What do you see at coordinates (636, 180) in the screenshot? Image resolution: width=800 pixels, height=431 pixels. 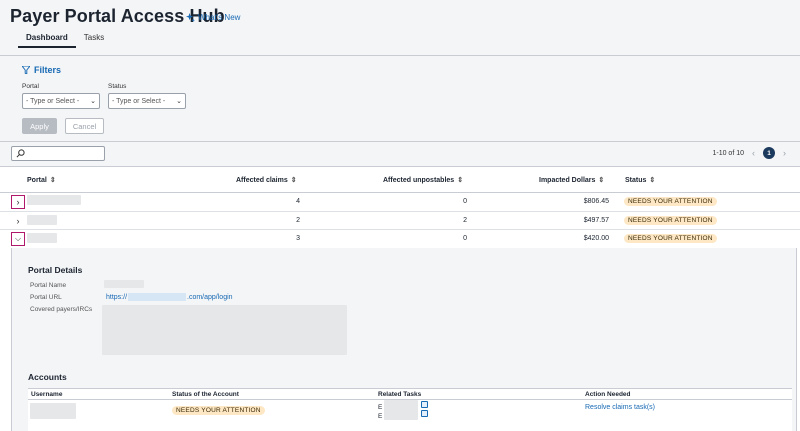 I see `col-status-label: Status` at bounding box center [636, 180].